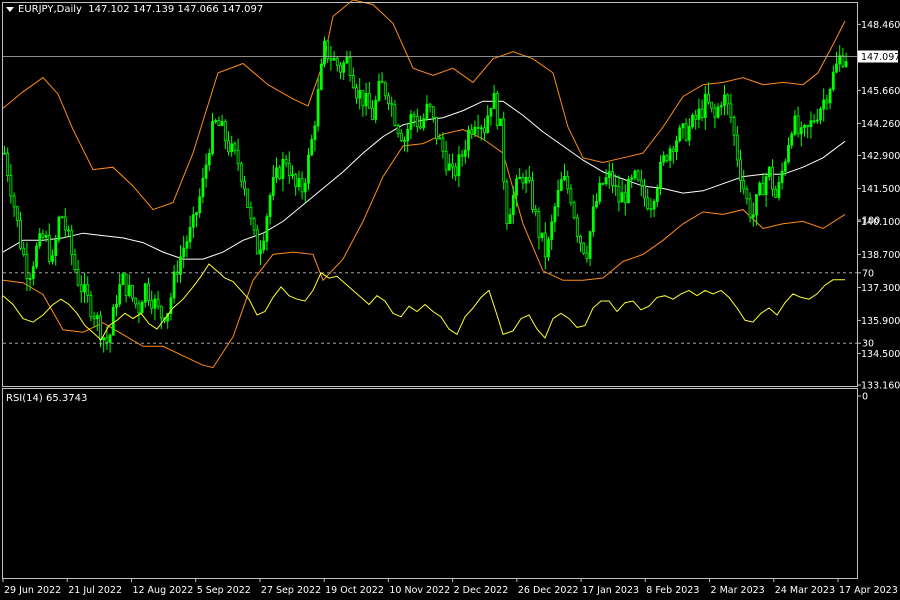 The height and width of the screenshot is (600, 900). Describe the element at coordinates (865, 397) in the screenshot. I see `rsi-tick-label: 0` at that location.